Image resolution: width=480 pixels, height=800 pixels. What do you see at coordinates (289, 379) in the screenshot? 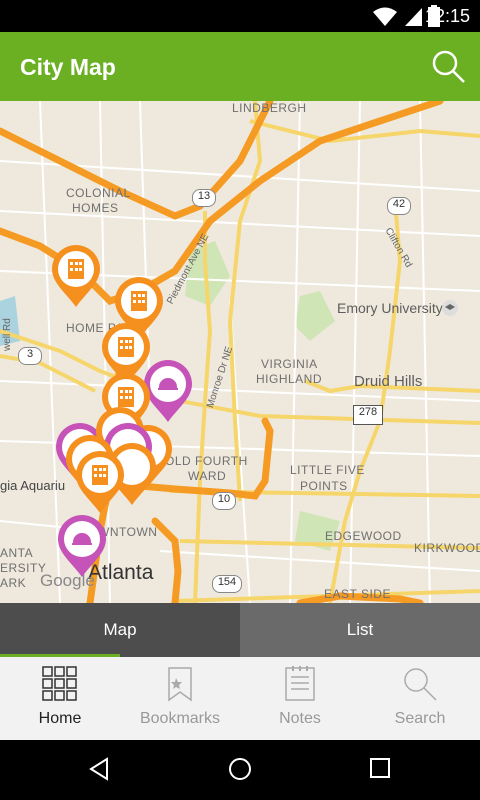
I see `map-label: HIGHLAND` at bounding box center [289, 379].